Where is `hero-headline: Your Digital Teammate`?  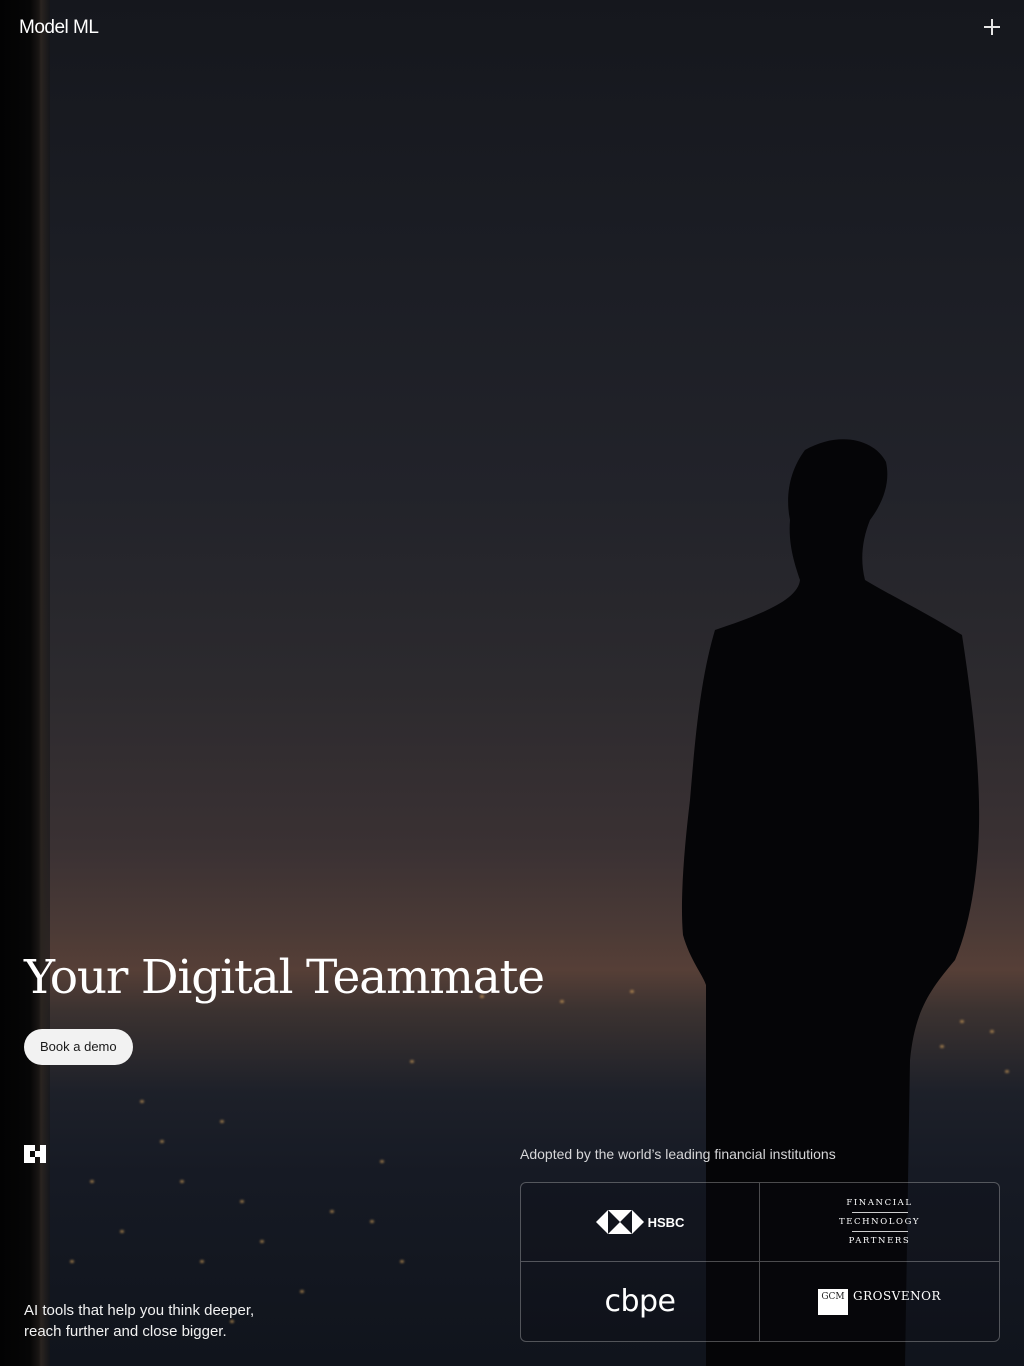
hero-headline: Your Digital Teammate is located at coordinates (284, 977).